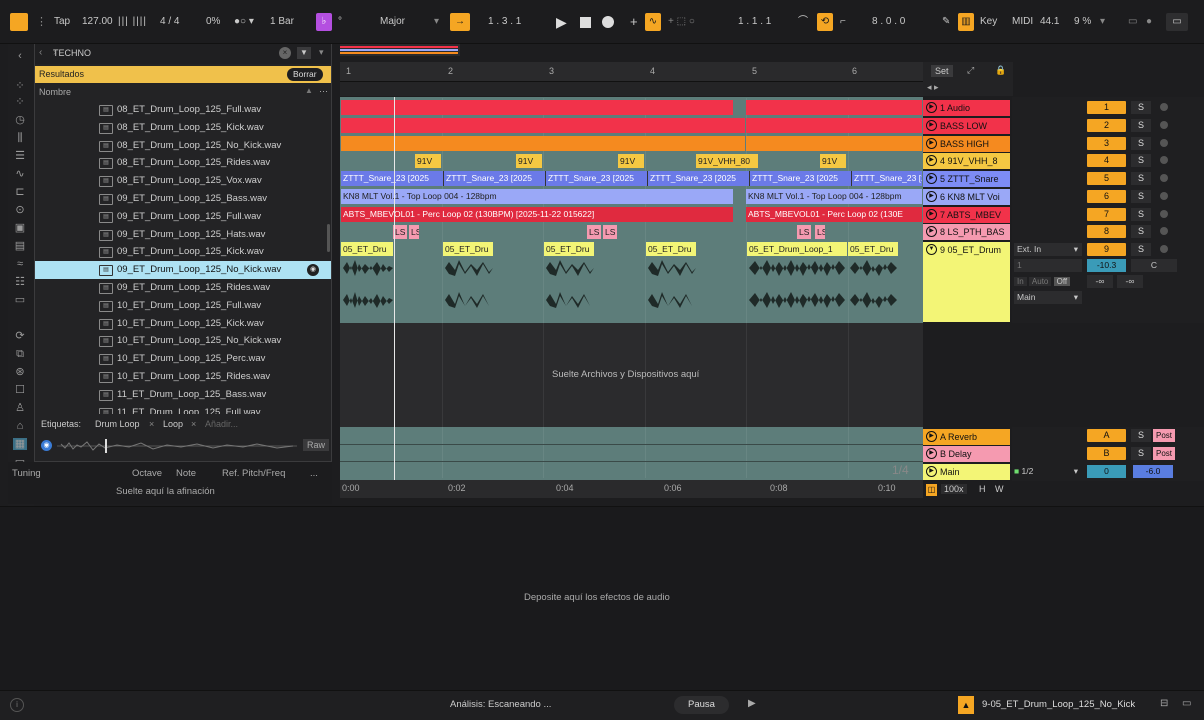 The height and width of the screenshot is (720, 1204). What do you see at coordinates (1102, 22) in the screenshot?
I see `cpu-chevron-icon: ▾` at bounding box center [1102, 22].